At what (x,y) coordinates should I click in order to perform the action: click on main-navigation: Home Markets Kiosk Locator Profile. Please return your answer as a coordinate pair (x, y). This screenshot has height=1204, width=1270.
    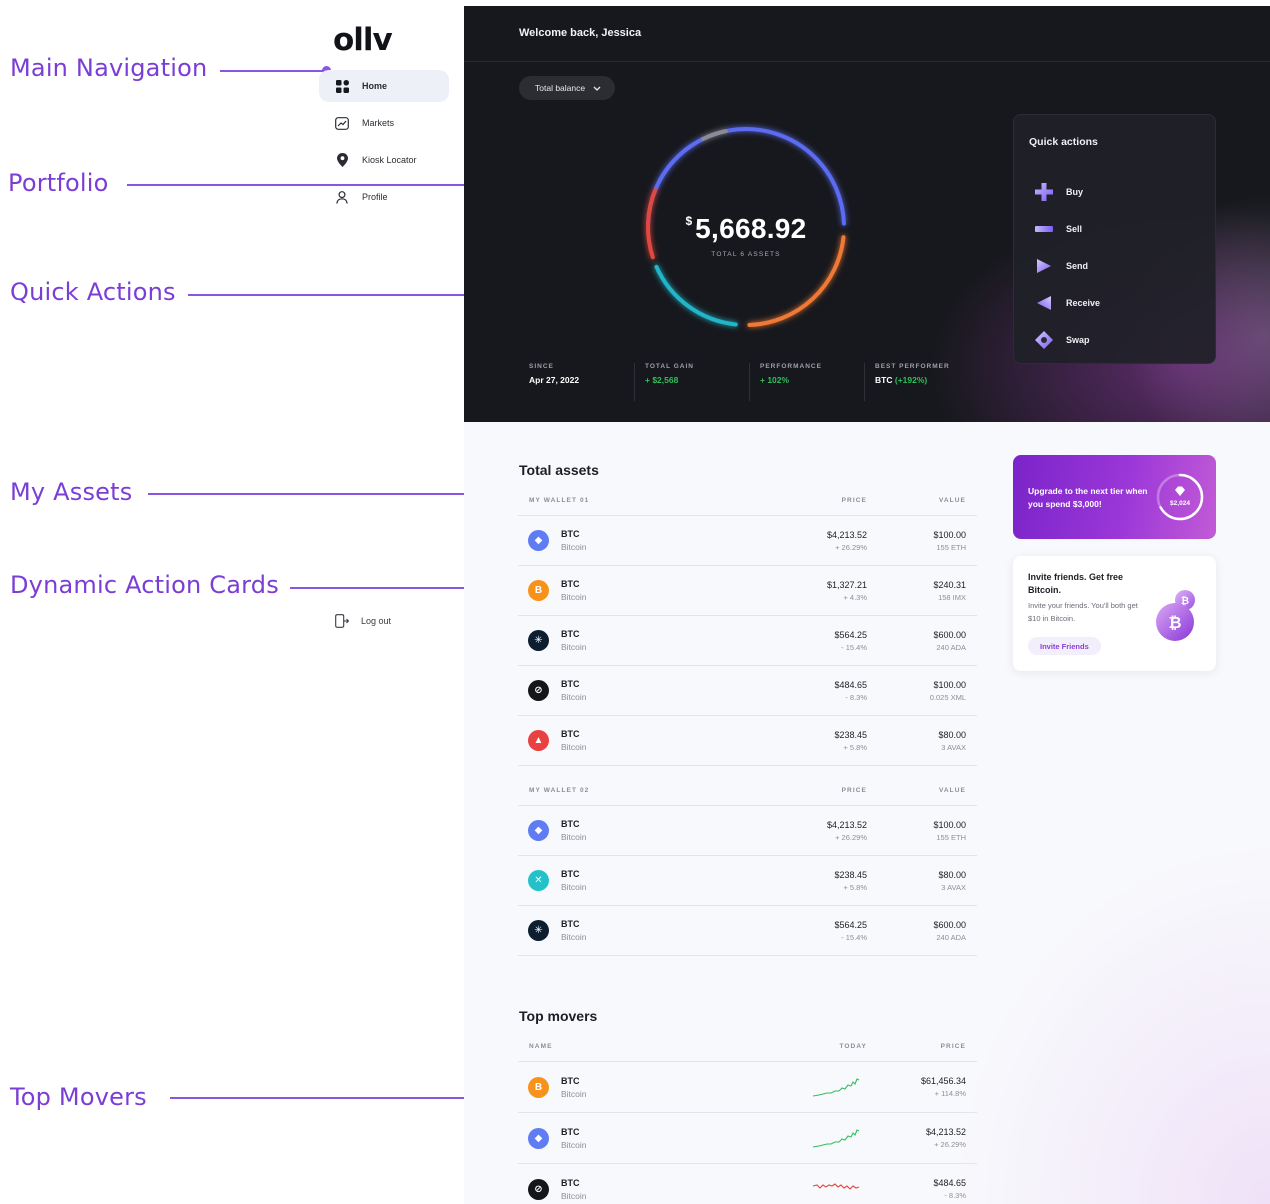
    Looking at the image, I should click on (384, 144).